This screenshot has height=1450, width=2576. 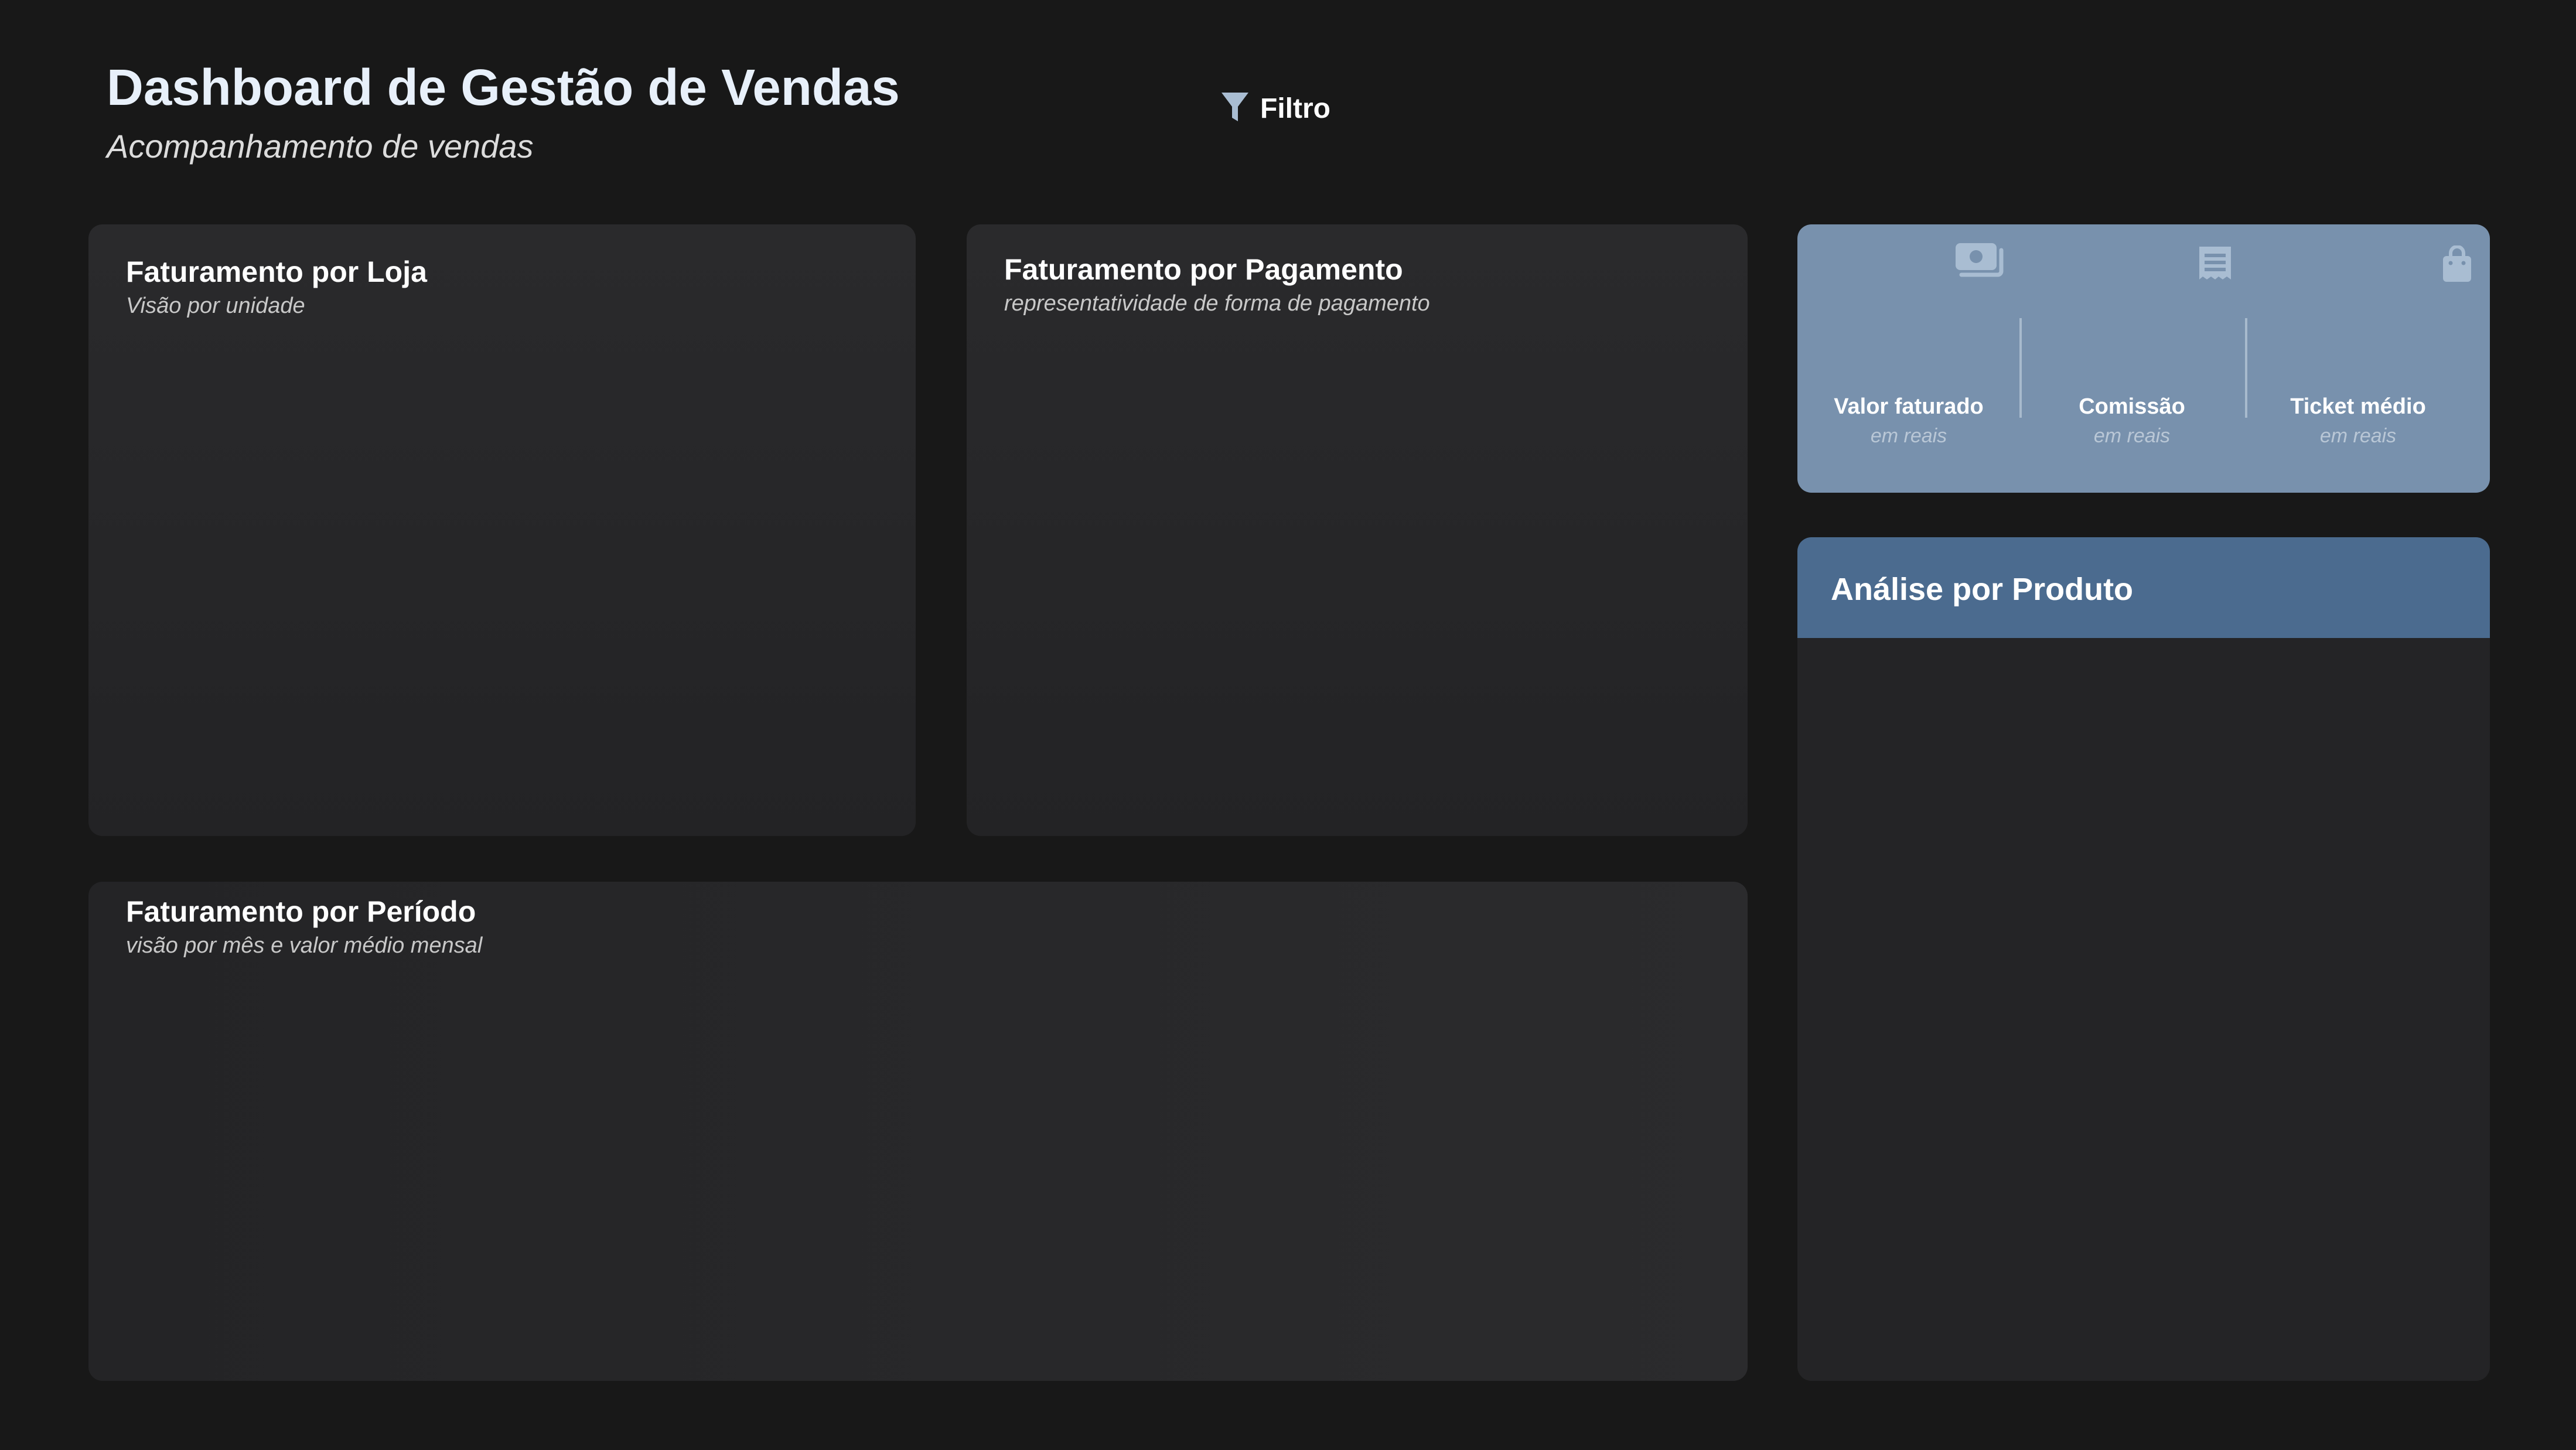 I want to click on shopping-bag-icon, so click(x=2457, y=265).